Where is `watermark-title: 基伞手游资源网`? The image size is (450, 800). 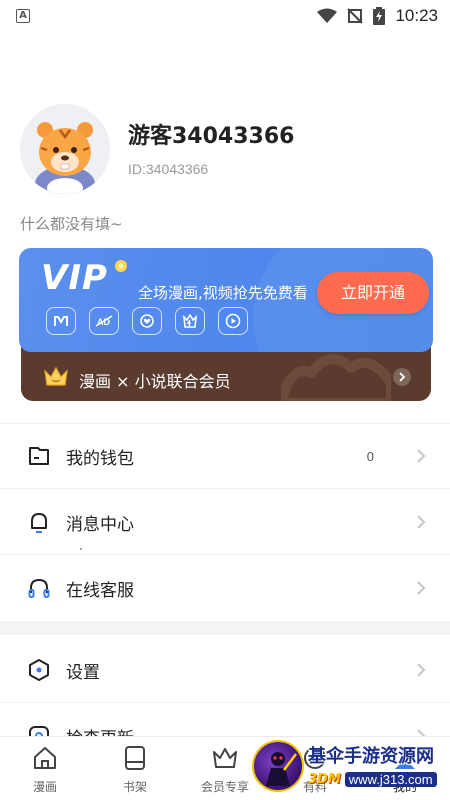
watermark-title: 基伞手游资源网 is located at coordinates (371, 756).